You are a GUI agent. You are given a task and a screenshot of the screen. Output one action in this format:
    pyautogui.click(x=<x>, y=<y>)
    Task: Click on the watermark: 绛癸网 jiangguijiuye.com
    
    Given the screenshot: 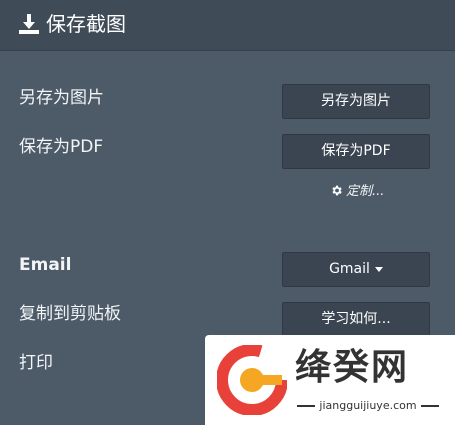 What is the action you would take?
    pyautogui.click(x=330, y=380)
    